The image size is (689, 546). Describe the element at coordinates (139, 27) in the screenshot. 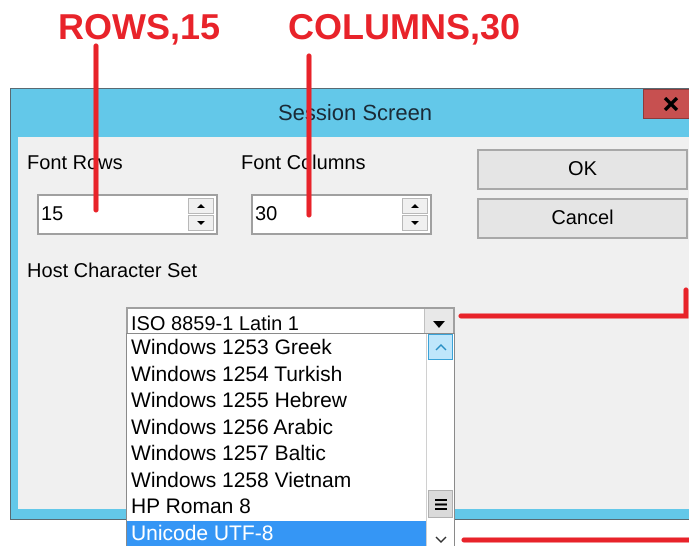

I see `annotation-label: ROWS,15` at that location.